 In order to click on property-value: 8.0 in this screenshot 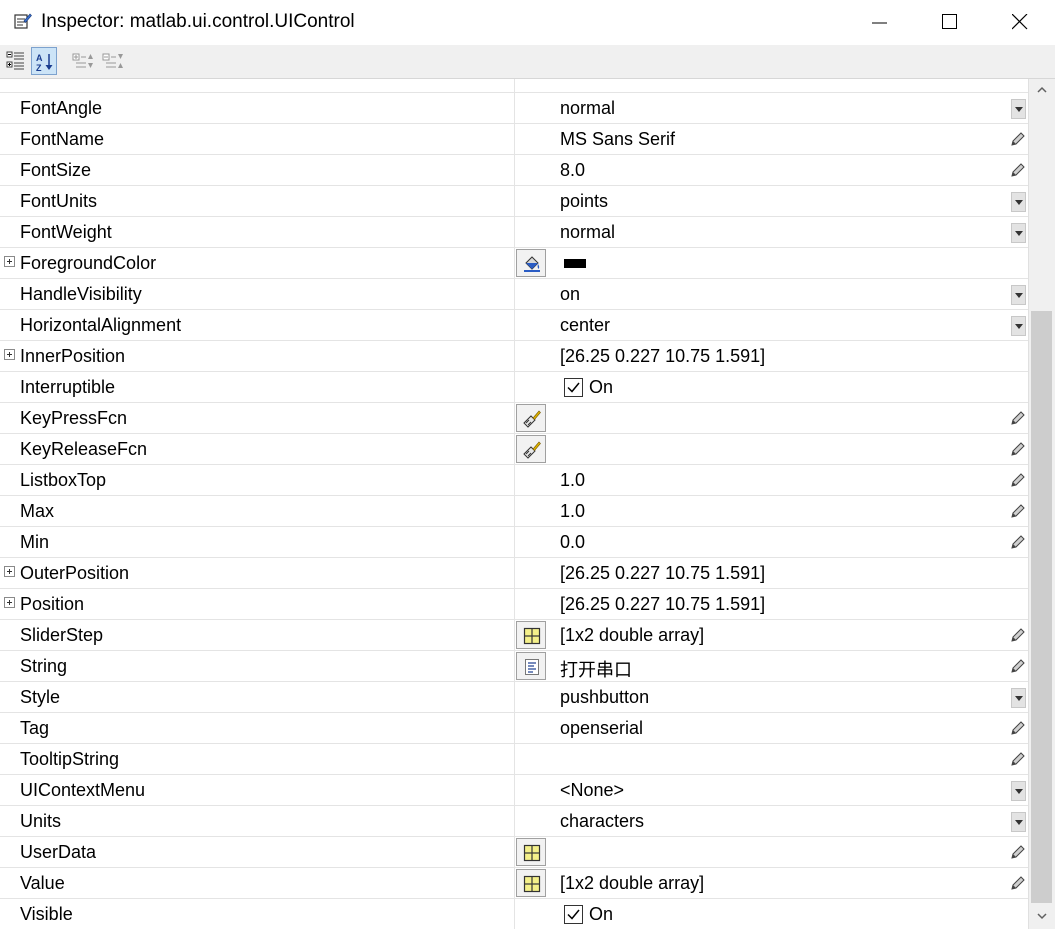, I will do `click(572, 170)`.